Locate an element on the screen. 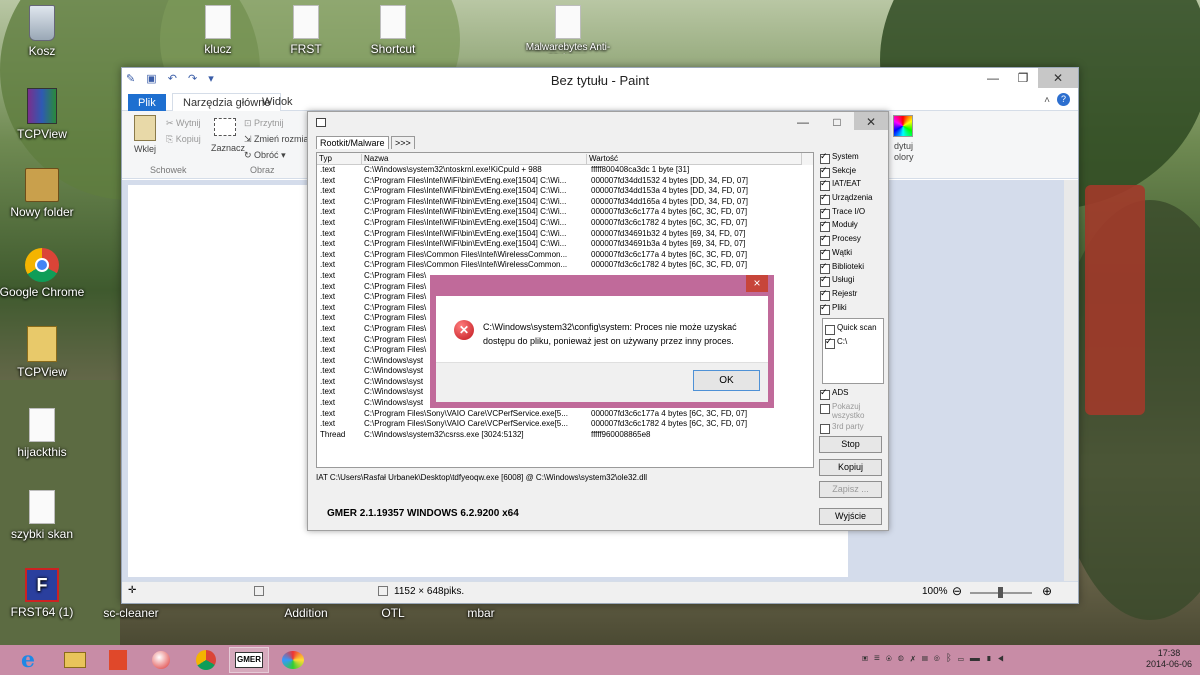  dialog-close-button: × is located at coordinates (757, 283).